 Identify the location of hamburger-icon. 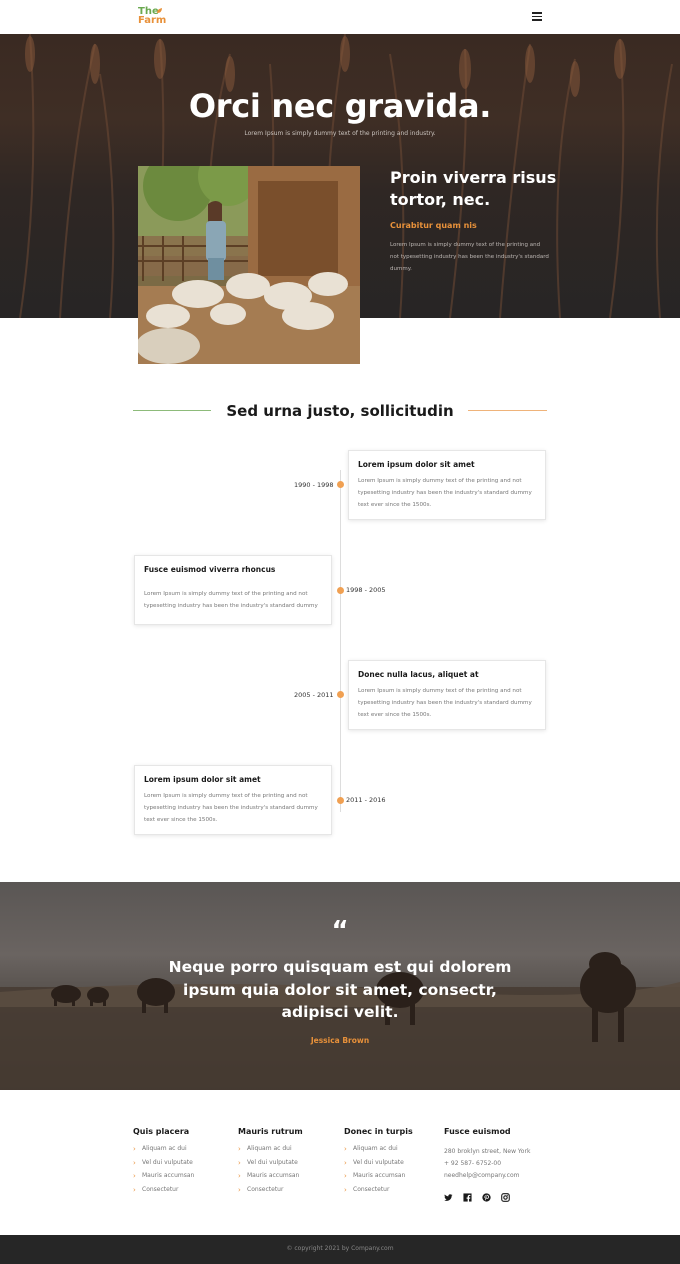
(537, 16).